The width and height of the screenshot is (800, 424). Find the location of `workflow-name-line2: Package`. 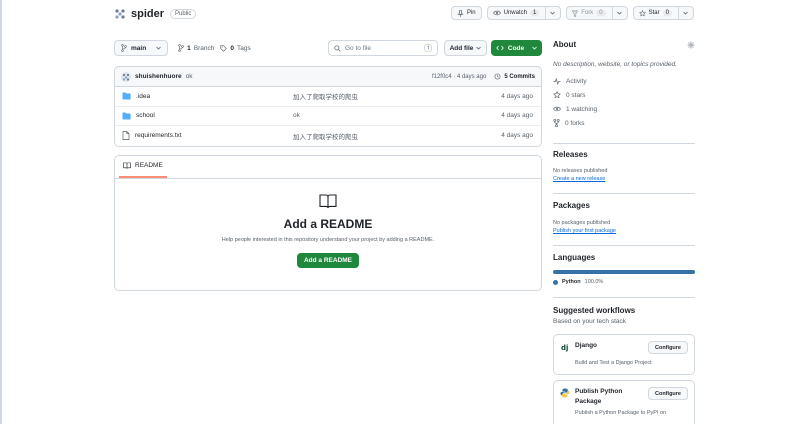

workflow-name-line2: Package is located at coordinates (588, 401).